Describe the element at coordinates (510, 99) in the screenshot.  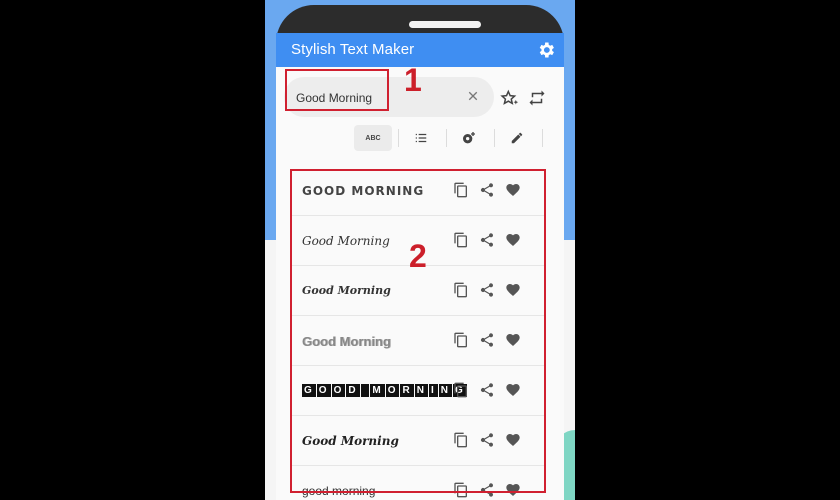
I see `star-sparkle-icon` at that location.